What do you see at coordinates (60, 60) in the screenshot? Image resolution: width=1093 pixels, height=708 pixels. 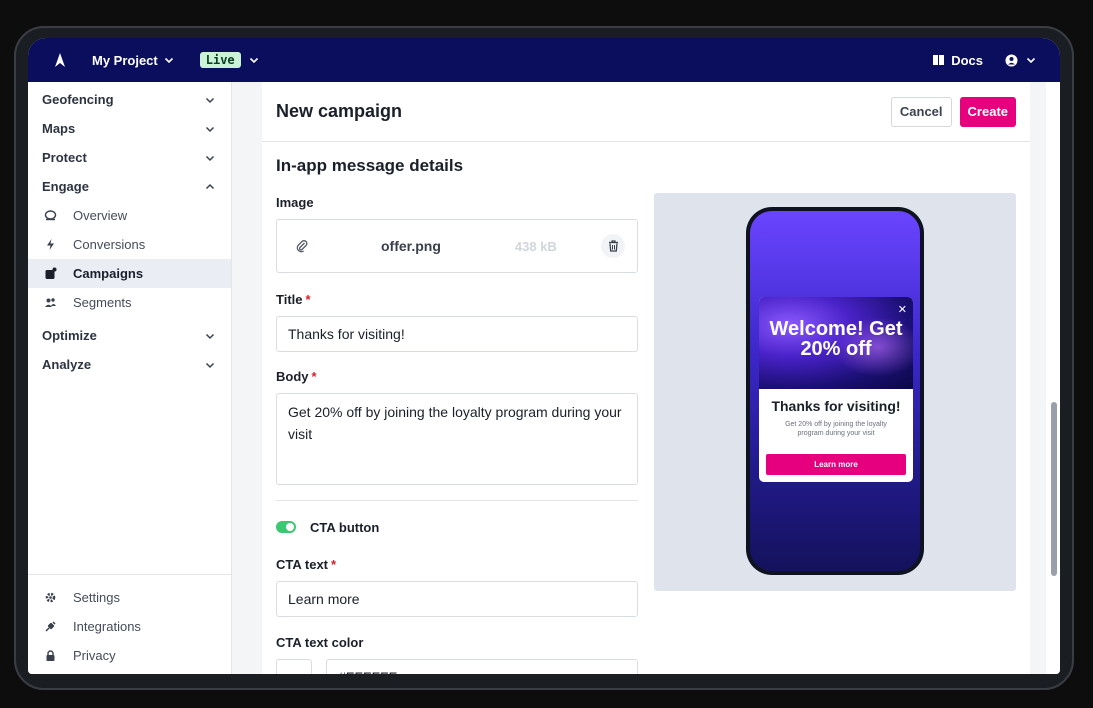 I see `logo-icon` at bounding box center [60, 60].